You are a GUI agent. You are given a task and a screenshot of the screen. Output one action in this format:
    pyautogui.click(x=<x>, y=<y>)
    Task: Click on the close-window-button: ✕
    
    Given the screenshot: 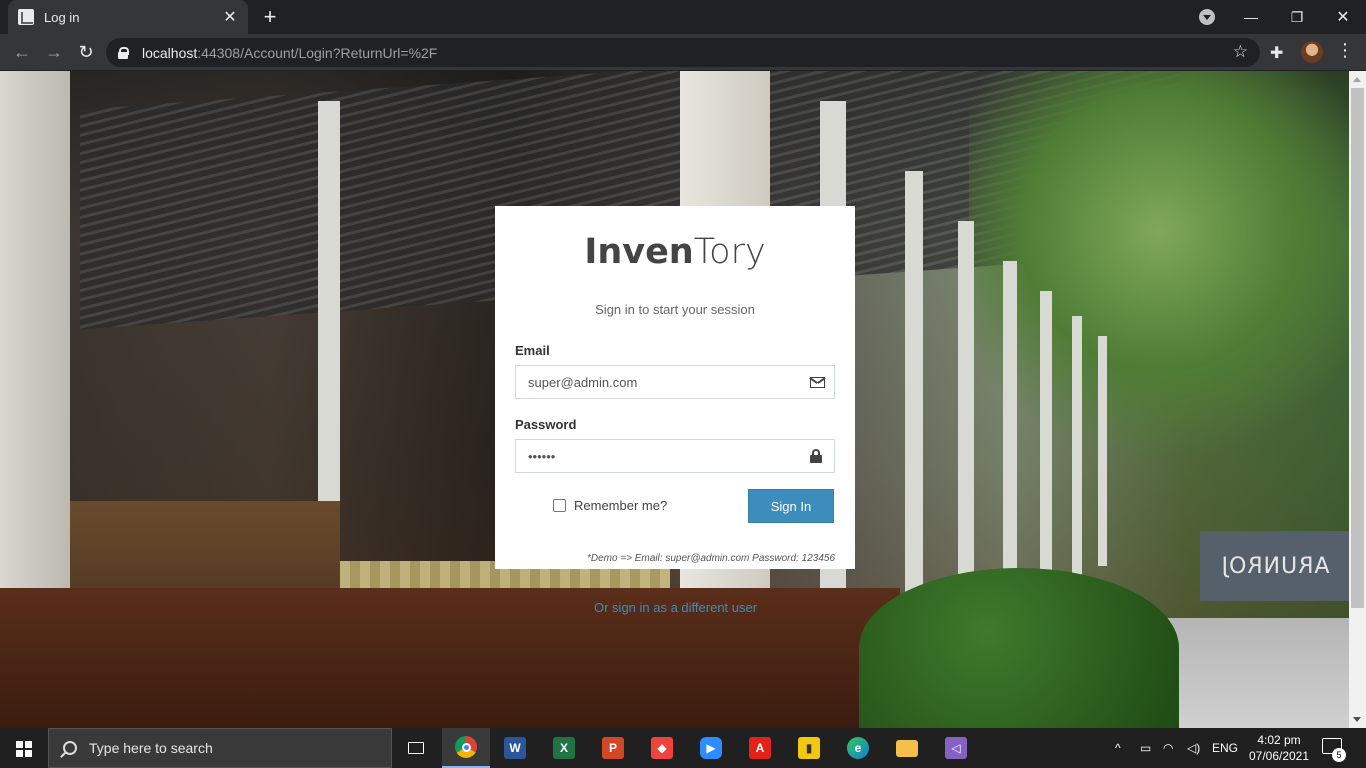 What is the action you would take?
    pyautogui.click(x=1343, y=17)
    